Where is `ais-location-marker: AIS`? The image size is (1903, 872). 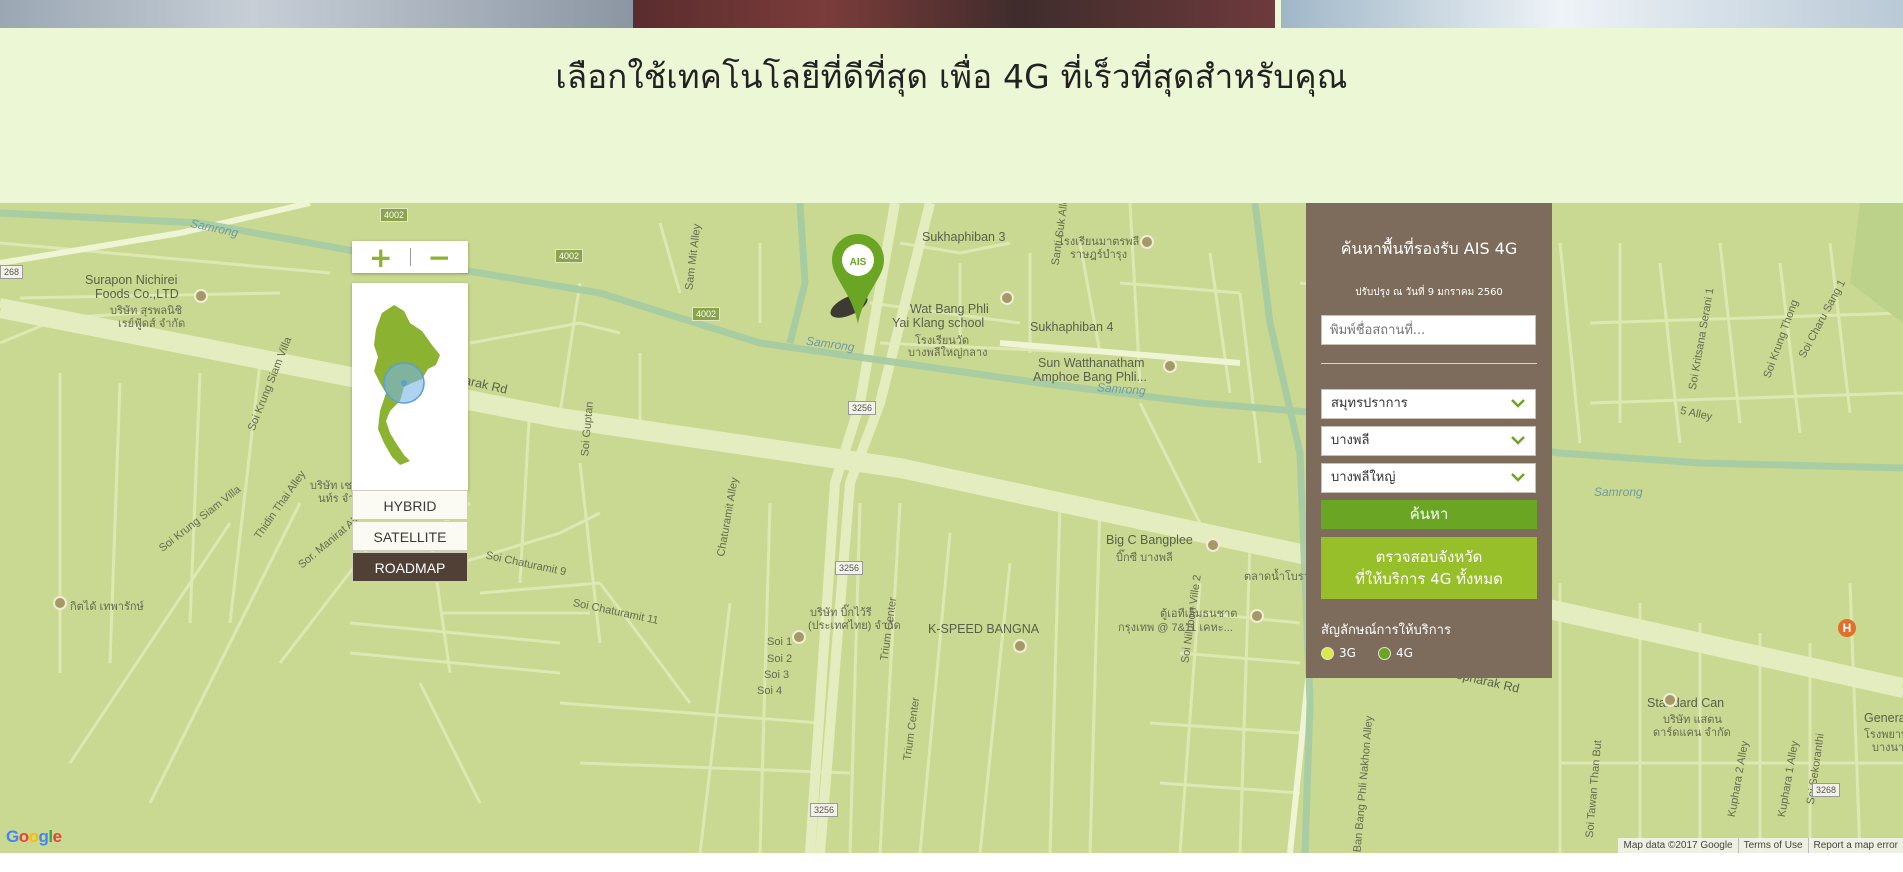 ais-location-marker: AIS is located at coordinates (850, 279).